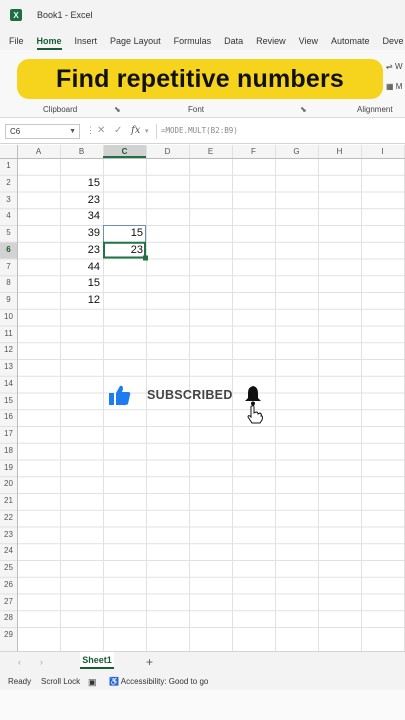 Image resolution: width=405 pixels, height=720 pixels. I want to click on row-header-8: 8, so click(8, 283).